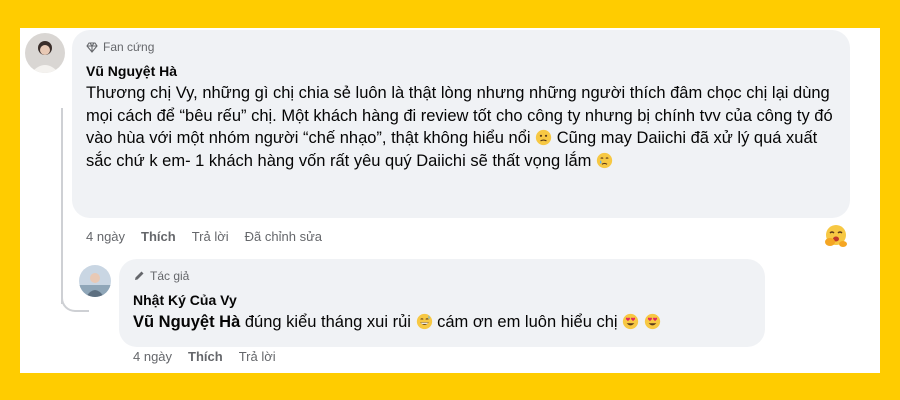  What do you see at coordinates (186, 322) in the screenshot?
I see `mention-link: Vũ Nguyệt Hà` at bounding box center [186, 322].